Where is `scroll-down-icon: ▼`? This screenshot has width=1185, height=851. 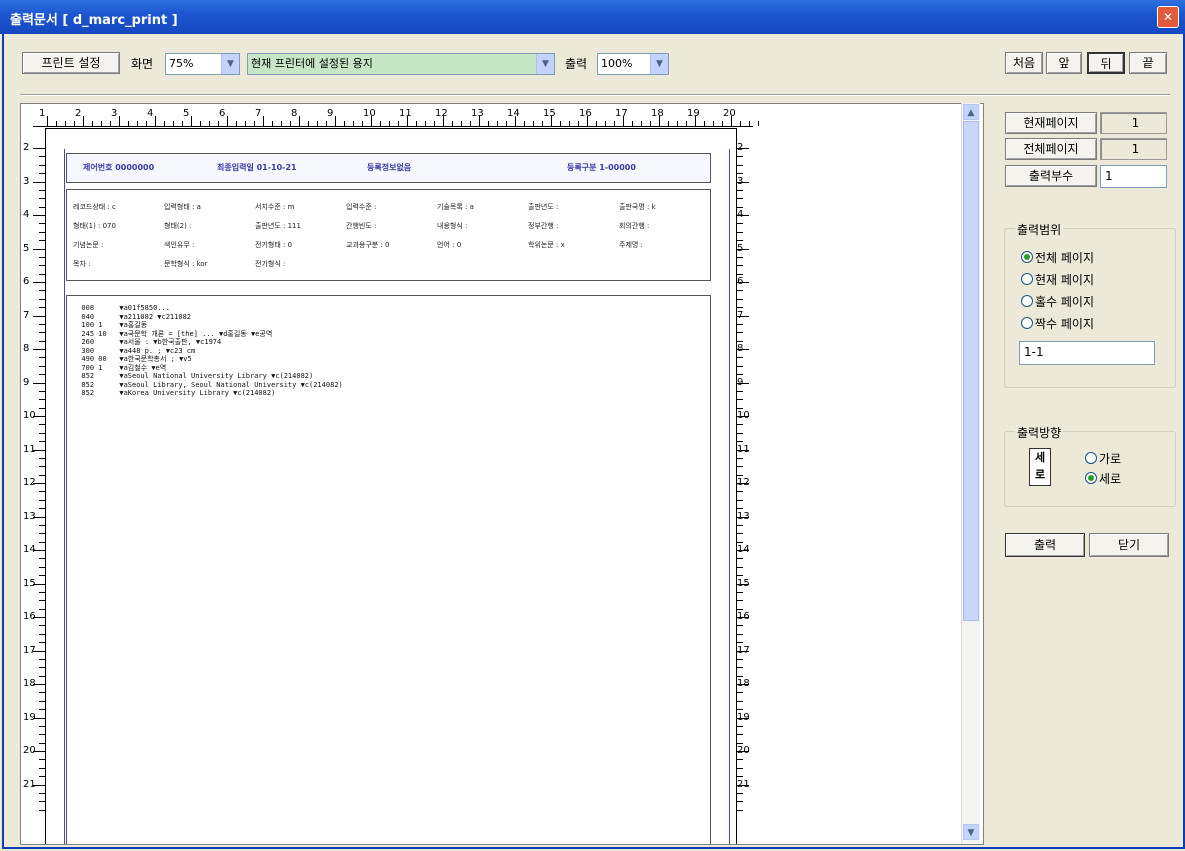 scroll-down-icon: ▼ is located at coordinates (971, 832).